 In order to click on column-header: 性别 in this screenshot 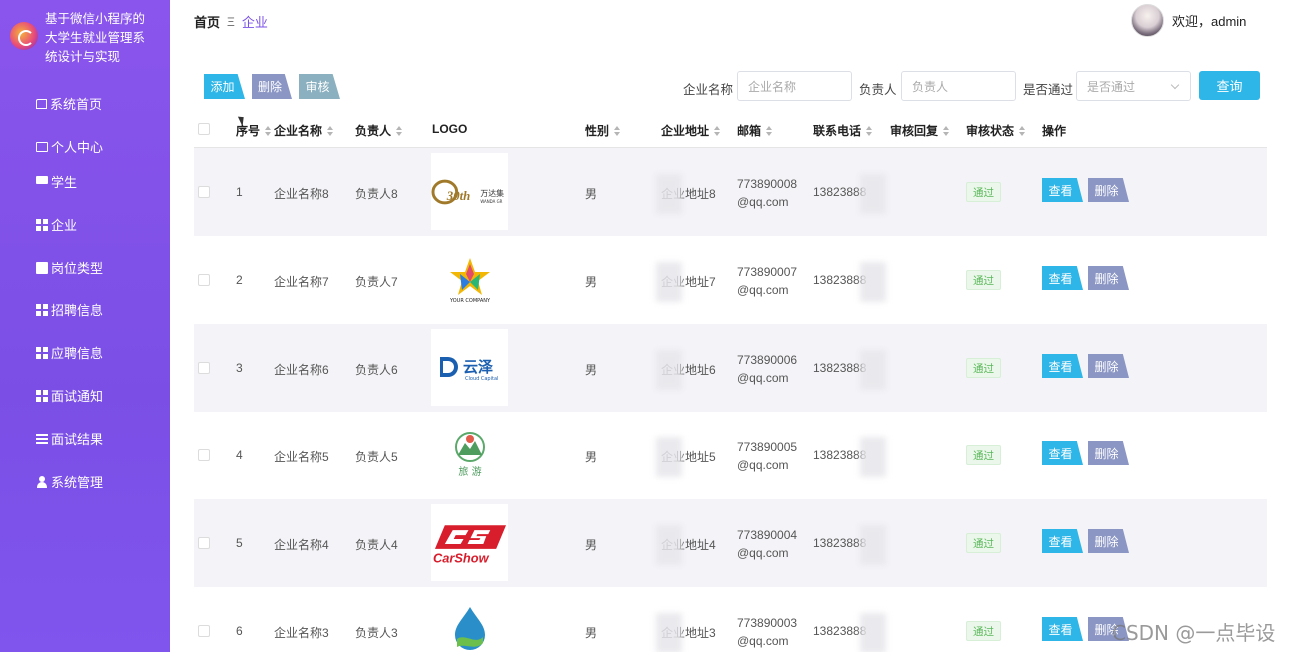, I will do `click(603, 130)`.